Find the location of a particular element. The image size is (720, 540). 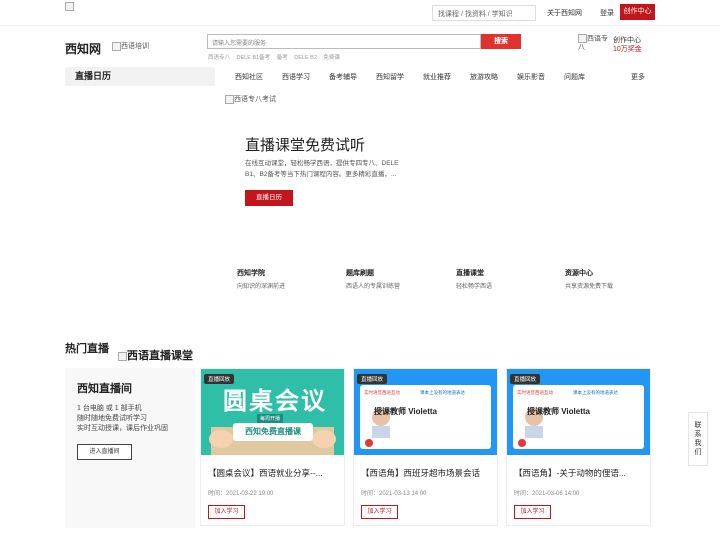

nav-item: 娱乐影音 is located at coordinates (531, 77).